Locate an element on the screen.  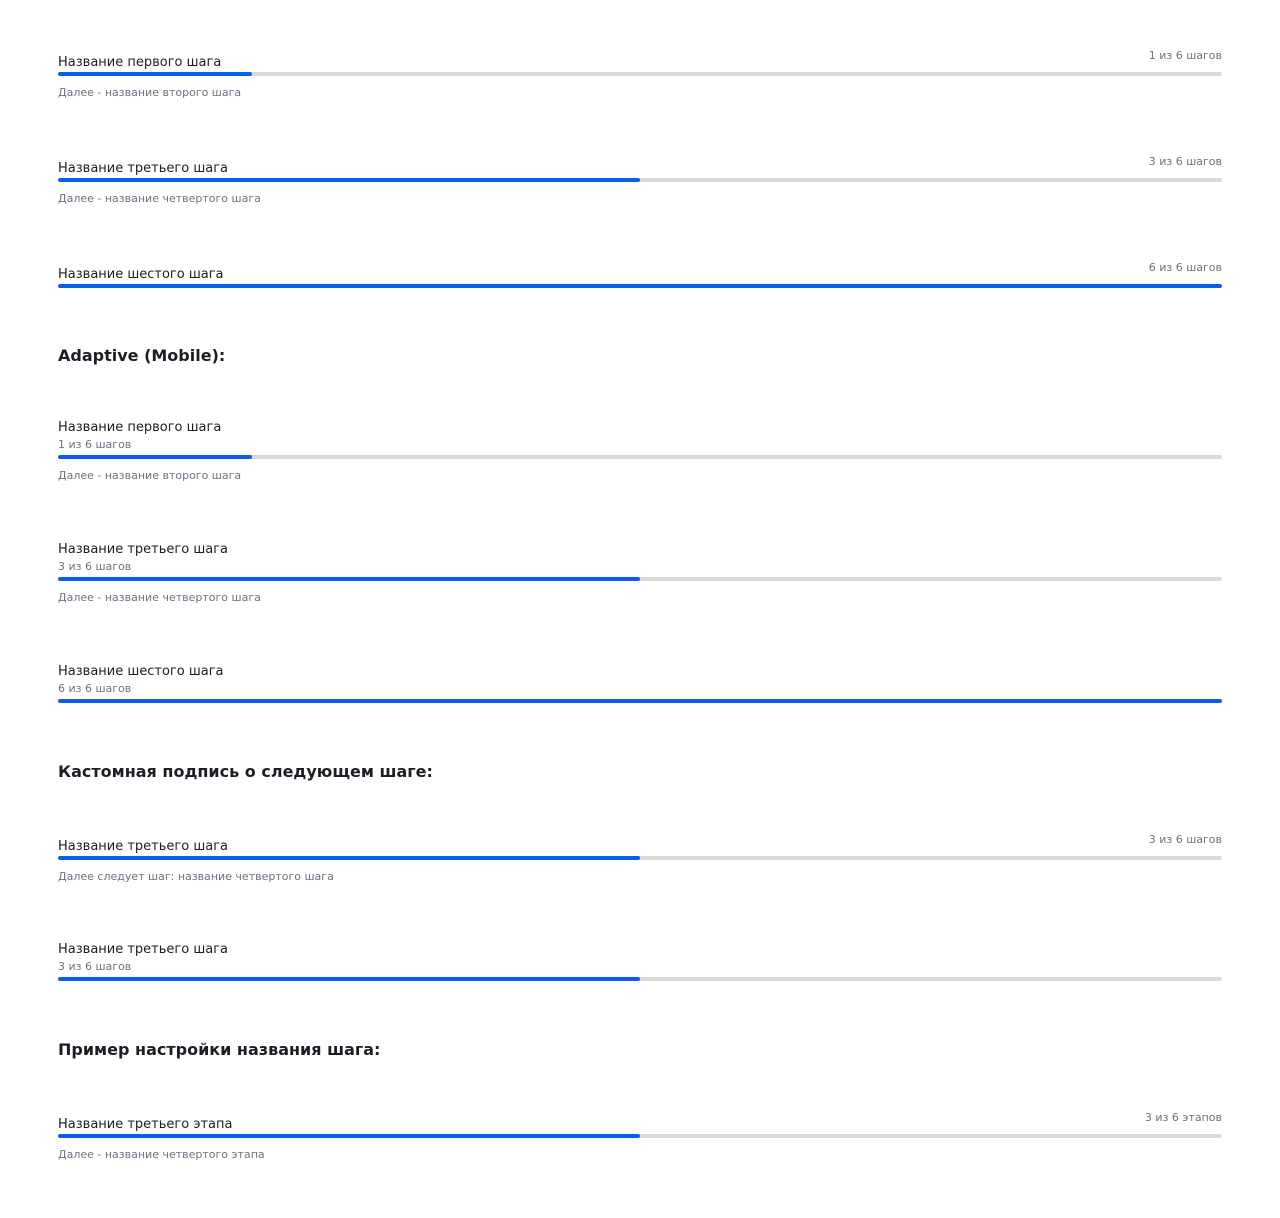
next-step-caption: Далее - название четвертого этапа is located at coordinates (161, 1154).